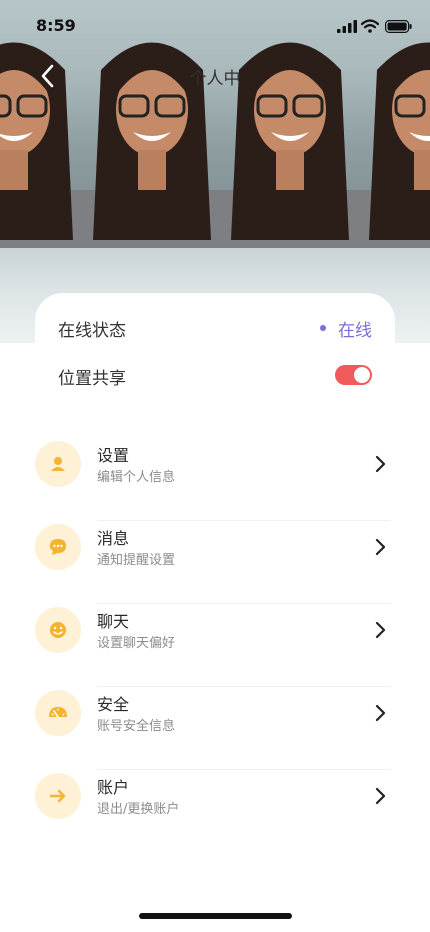  What do you see at coordinates (355, 331) in the screenshot?
I see `online-status-value: 在线` at bounding box center [355, 331].